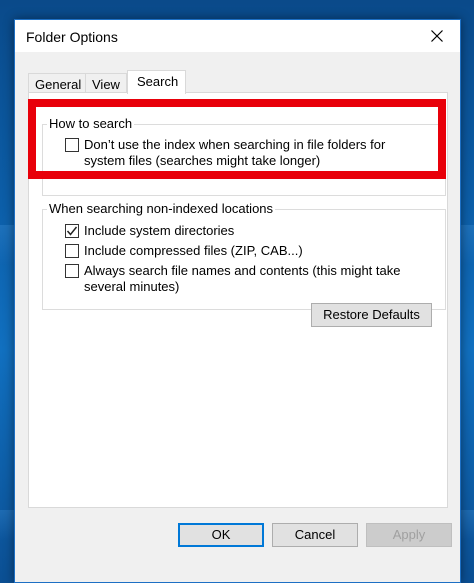 The width and height of the screenshot is (474, 583). What do you see at coordinates (132, 286) in the screenshot?
I see `option-text-line: several minutes)` at bounding box center [132, 286].